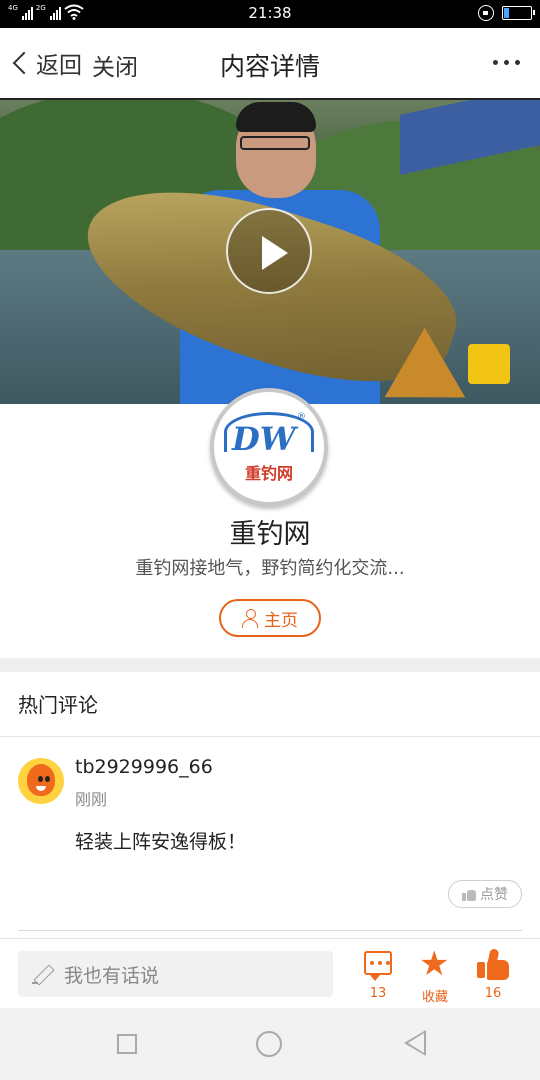 The image size is (540, 1080). Describe the element at coordinates (270, 534) in the screenshot. I see `profile-name: 重钓网` at that location.